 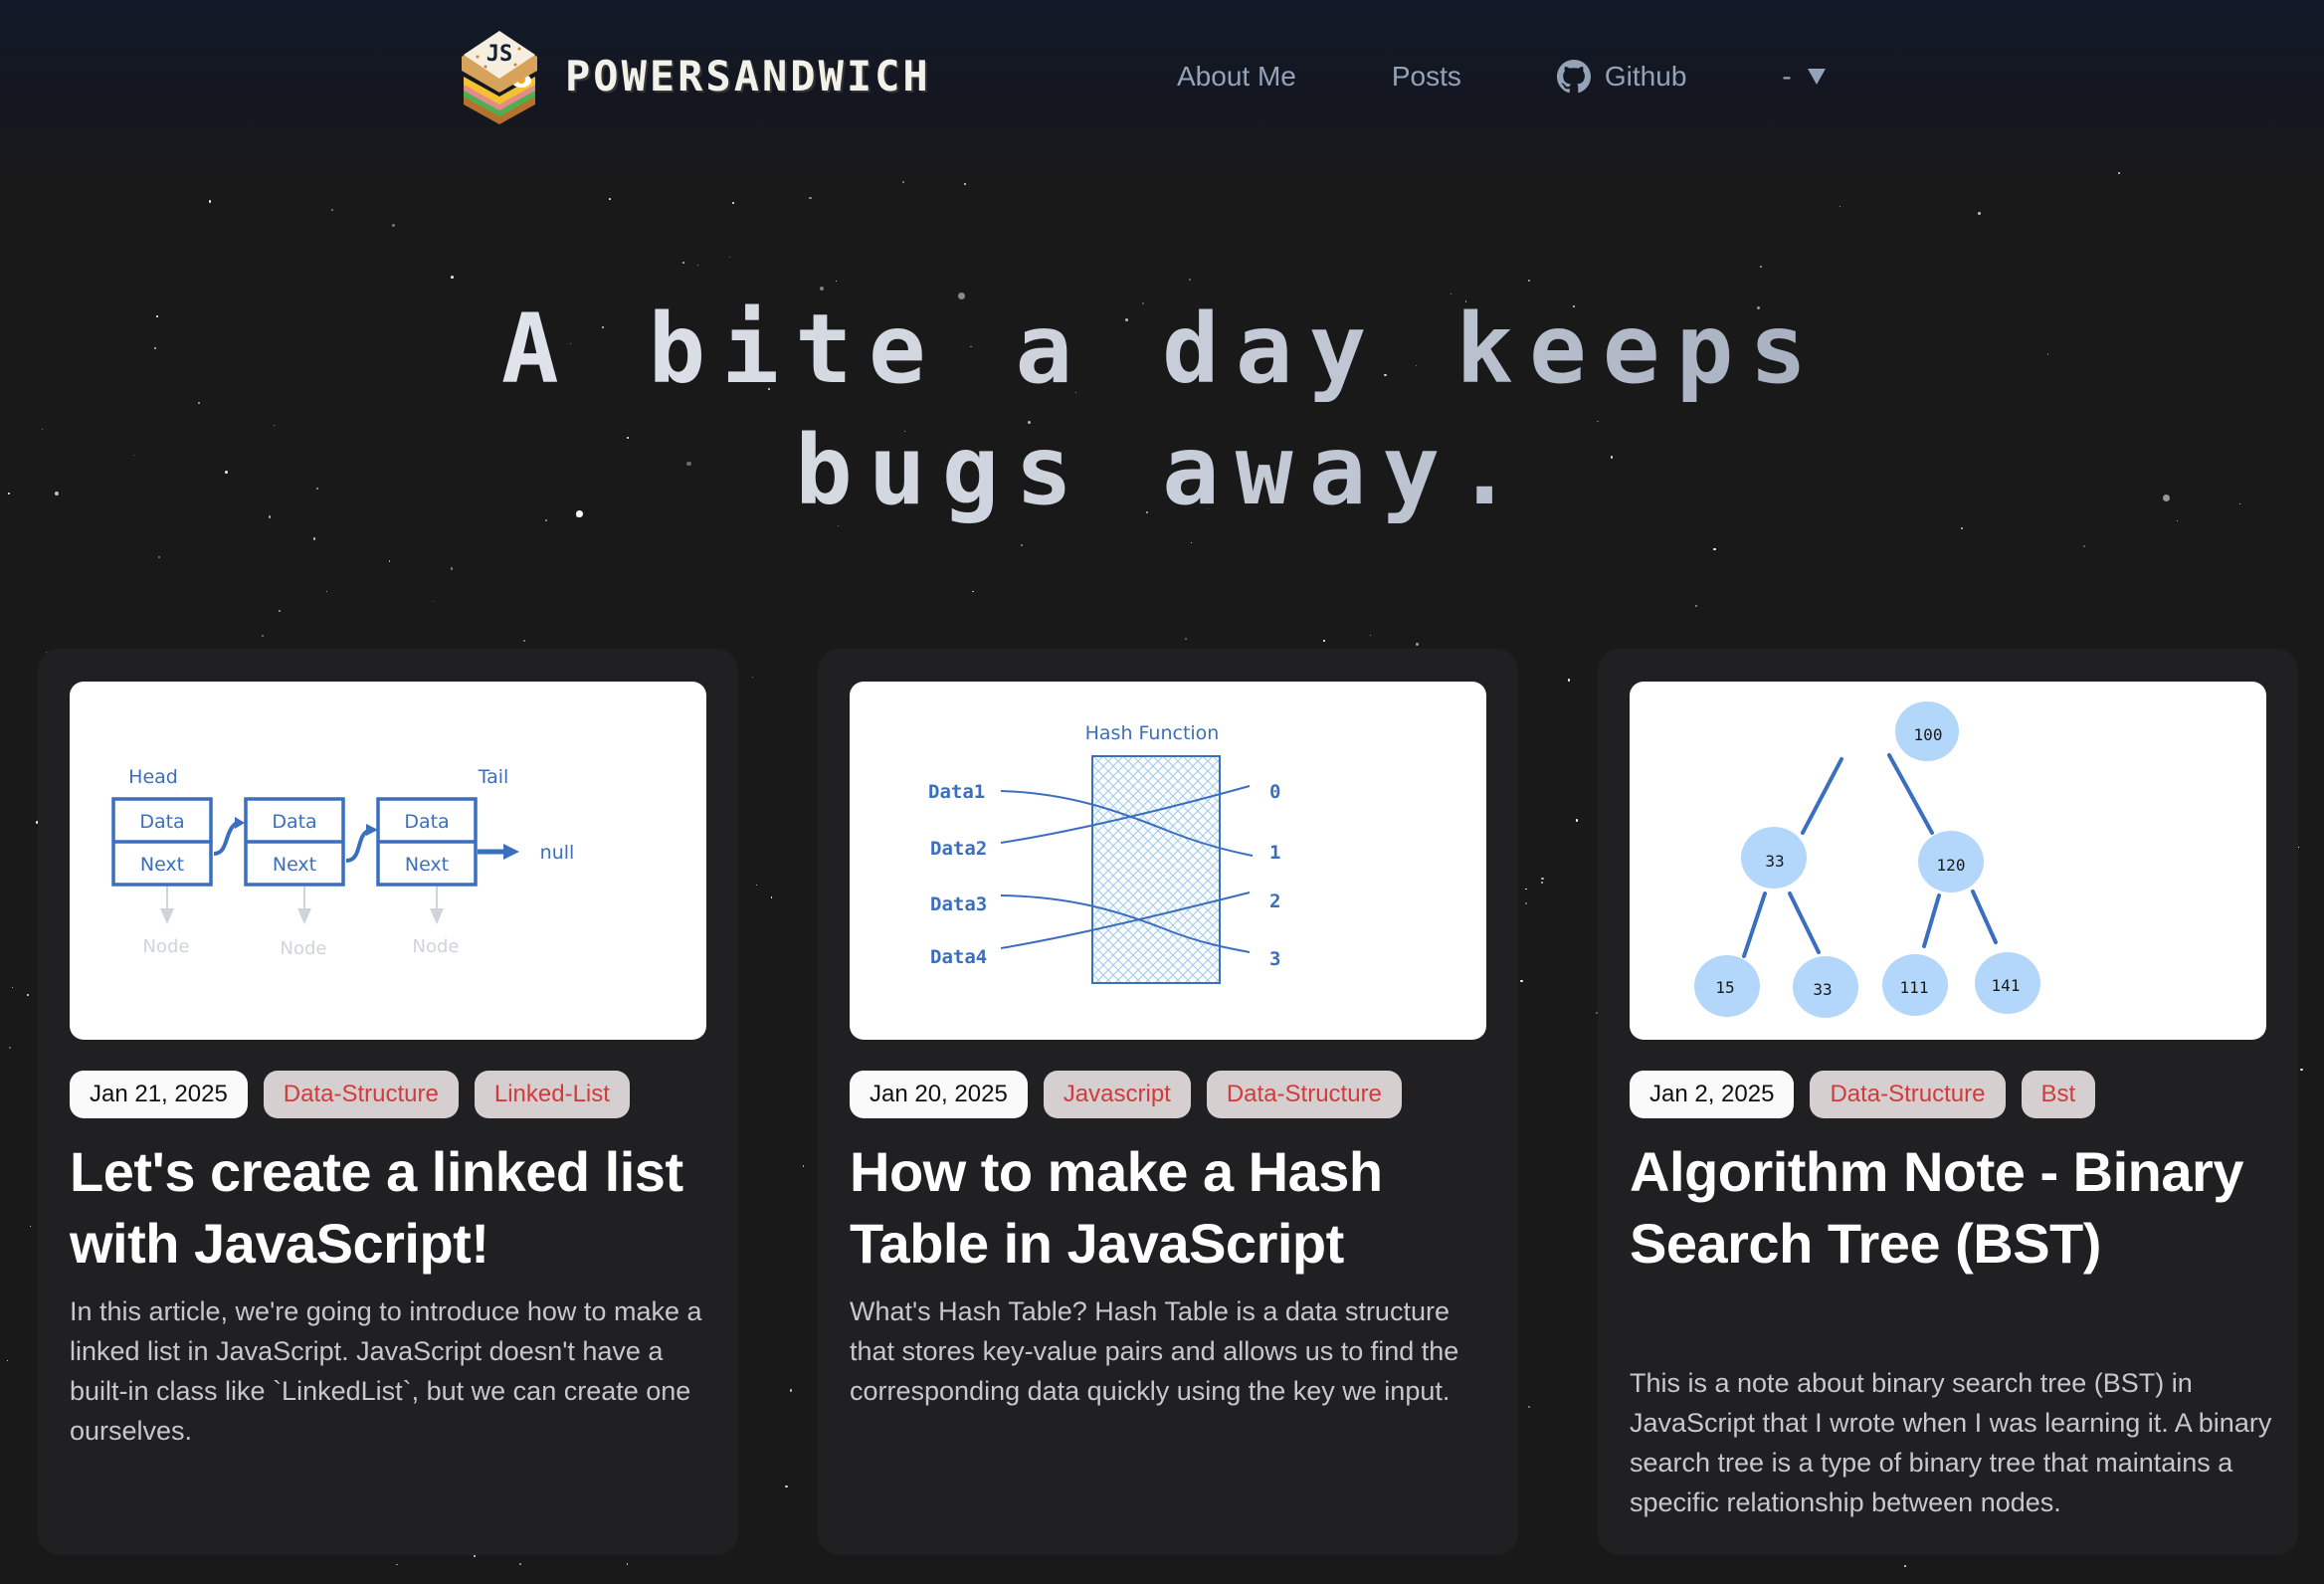 I want to click on brand-home-link: JS POWERSANDWICH, so click(x=694, y=75).